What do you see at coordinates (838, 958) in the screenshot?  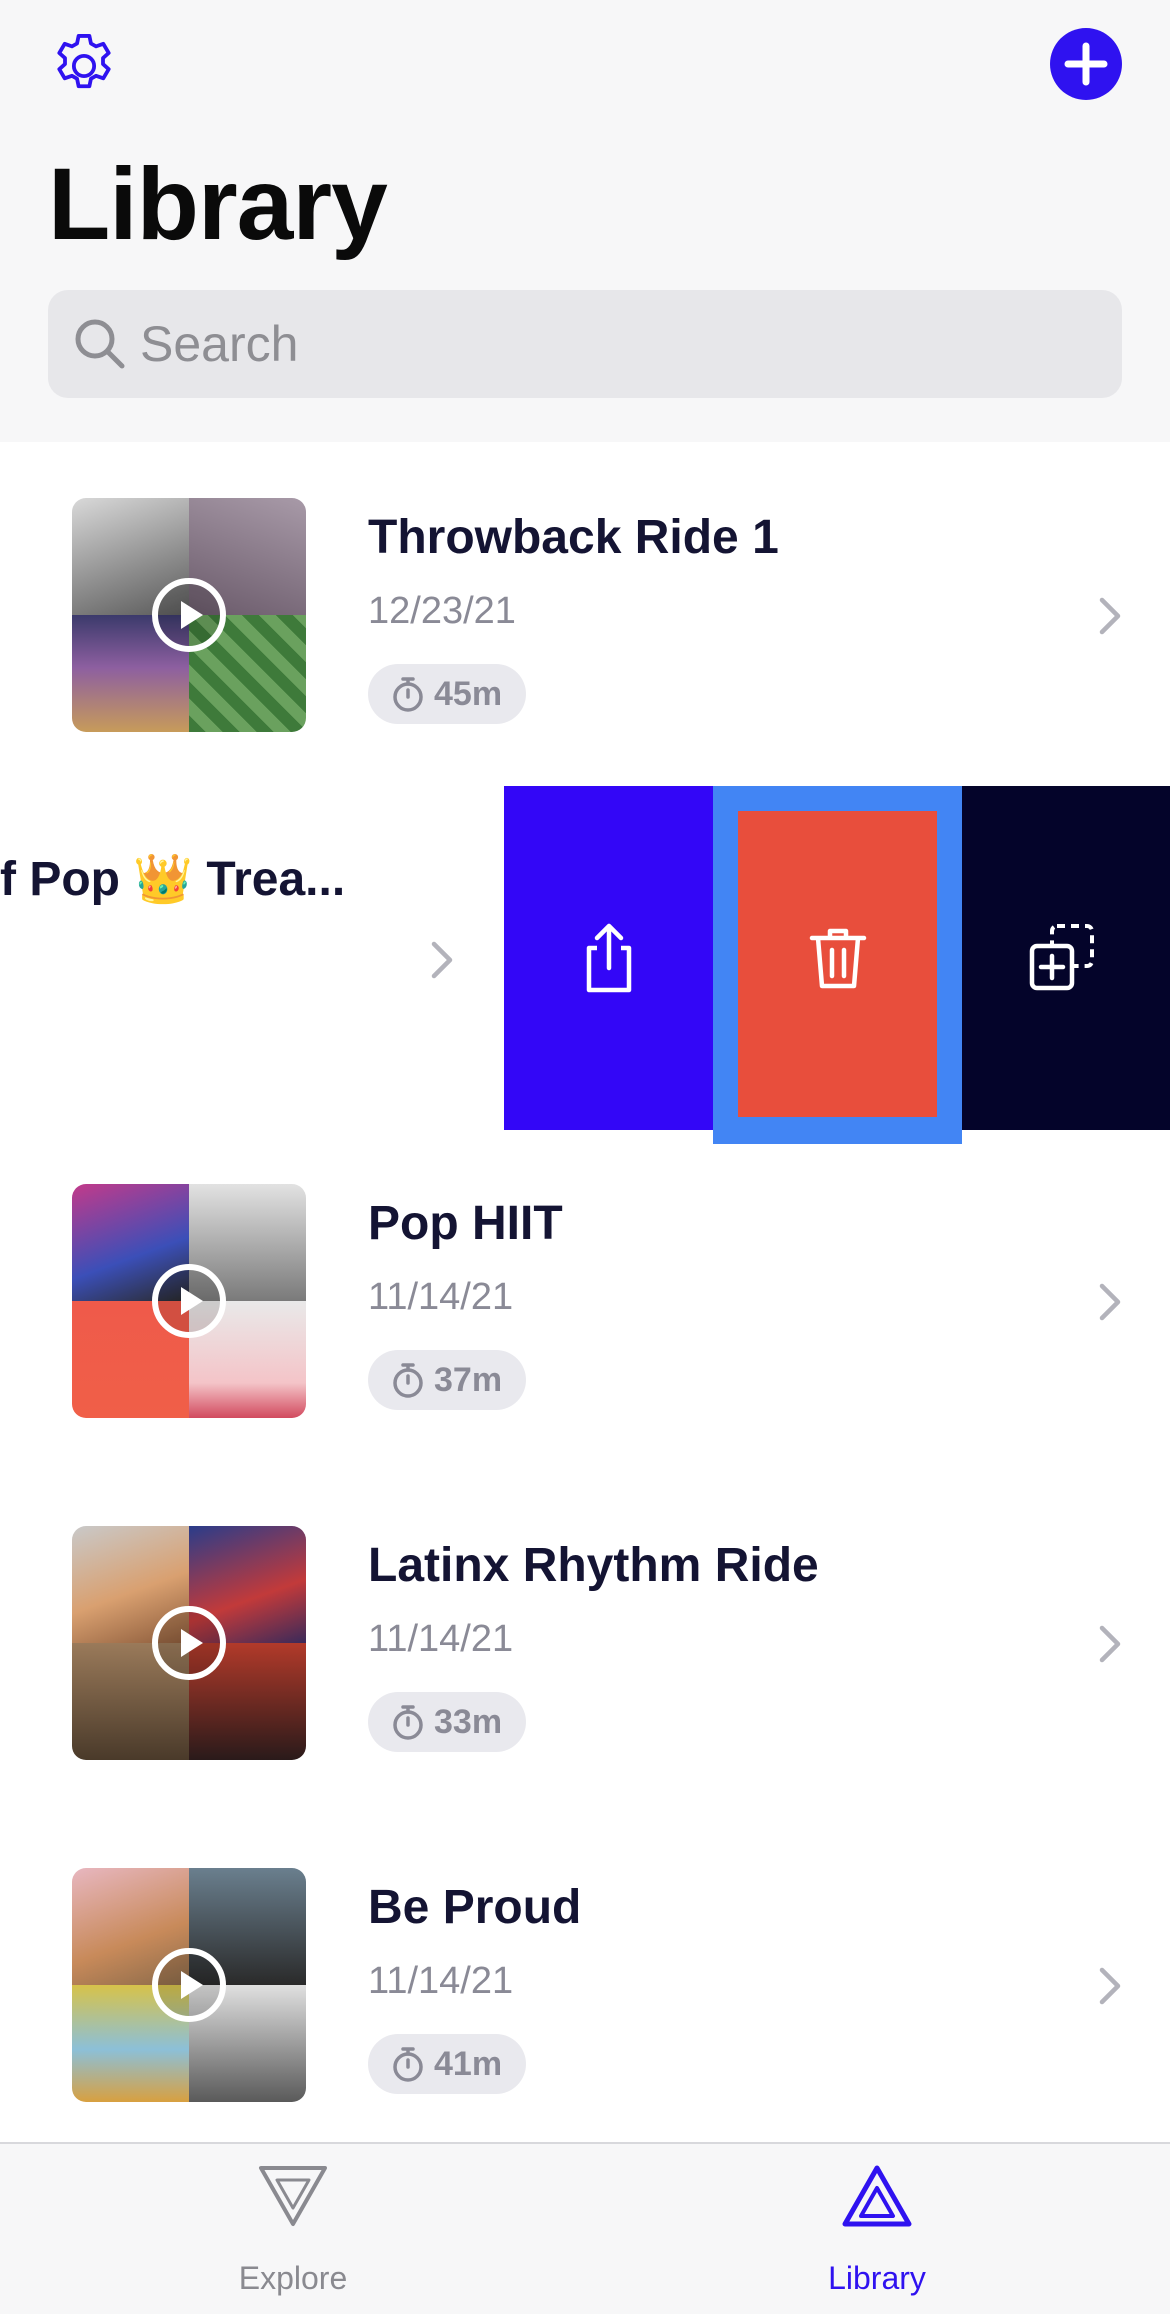 I see `trash-icon` at bounding box center [838, 958].